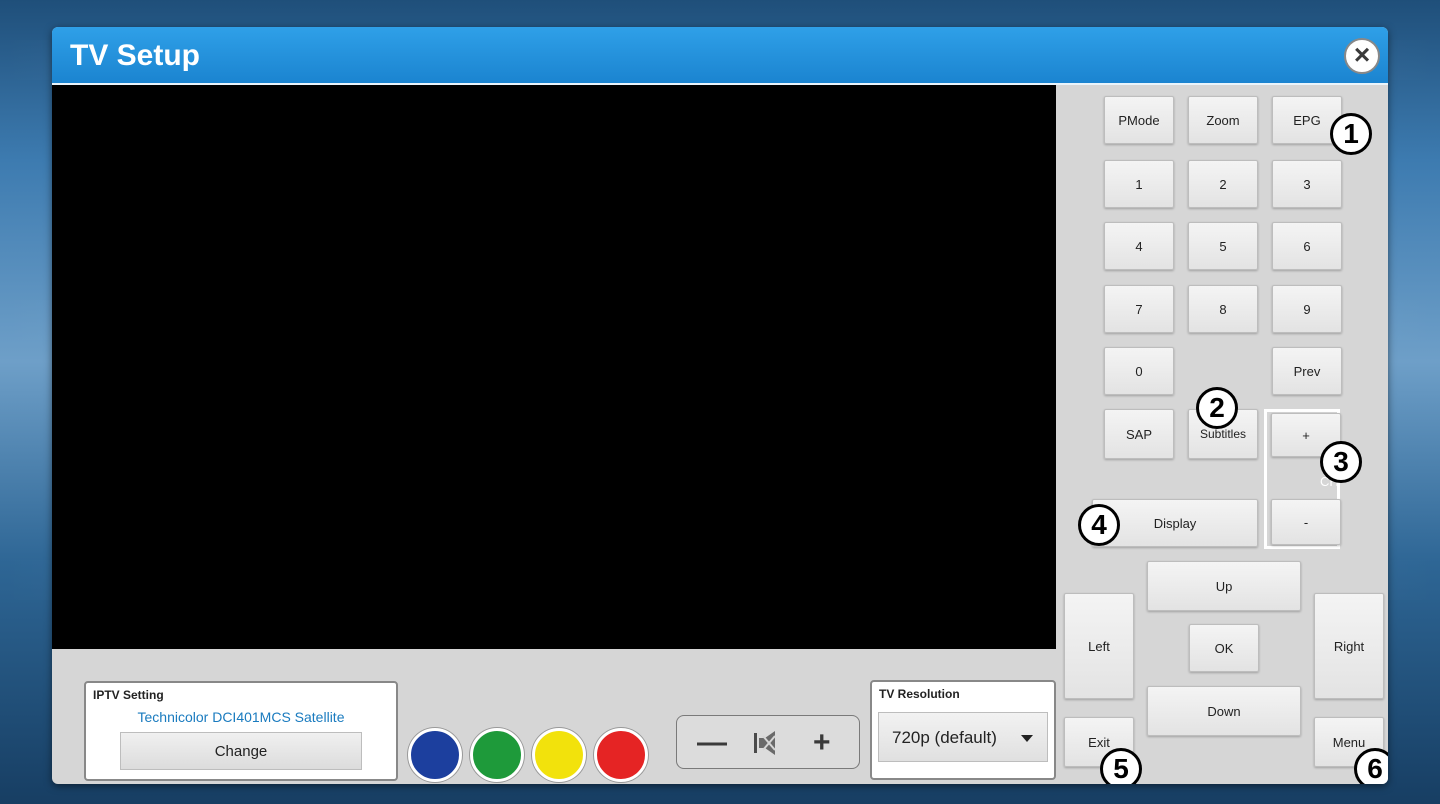 This screenshot has width=1440, height=804. I want to click on resolution-select: 720p (default), so click(963, 737).